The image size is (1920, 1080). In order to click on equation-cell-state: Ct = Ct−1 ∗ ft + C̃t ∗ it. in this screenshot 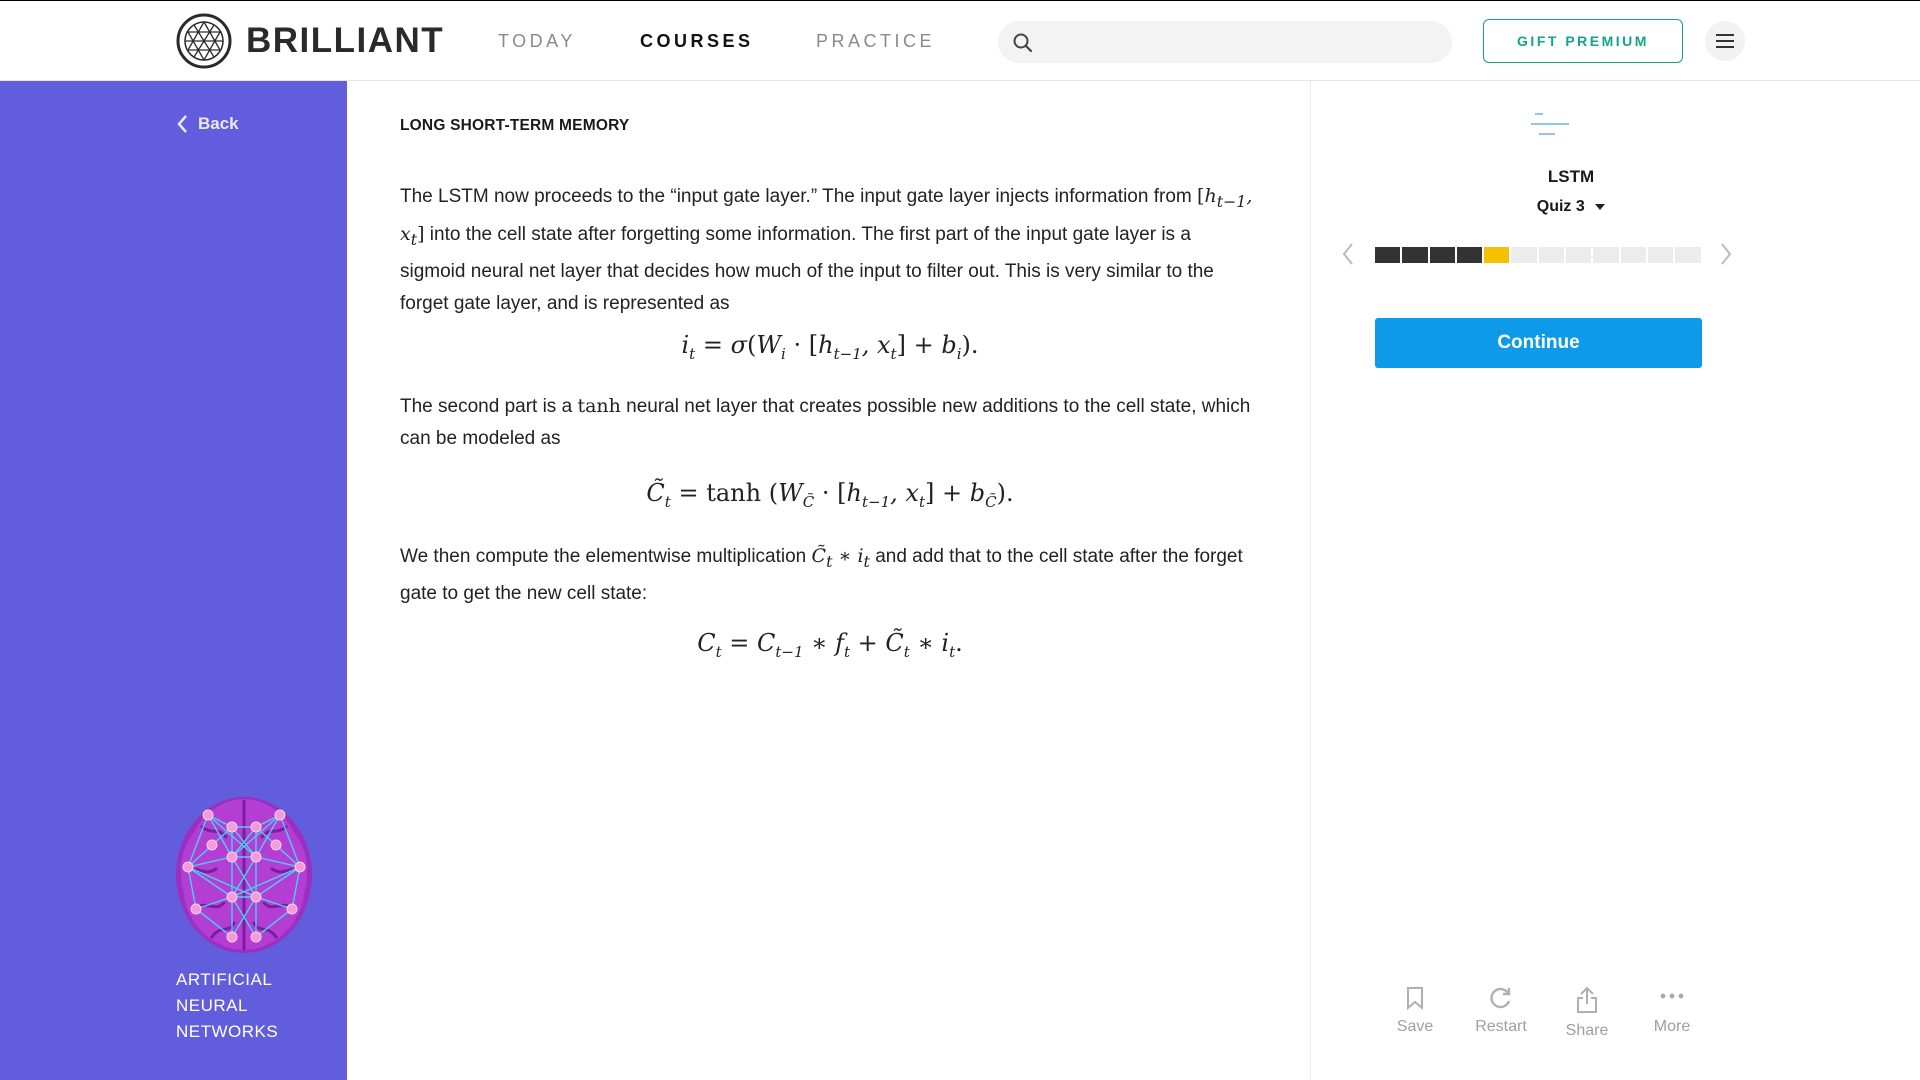, I will do `click(830, 645)`.